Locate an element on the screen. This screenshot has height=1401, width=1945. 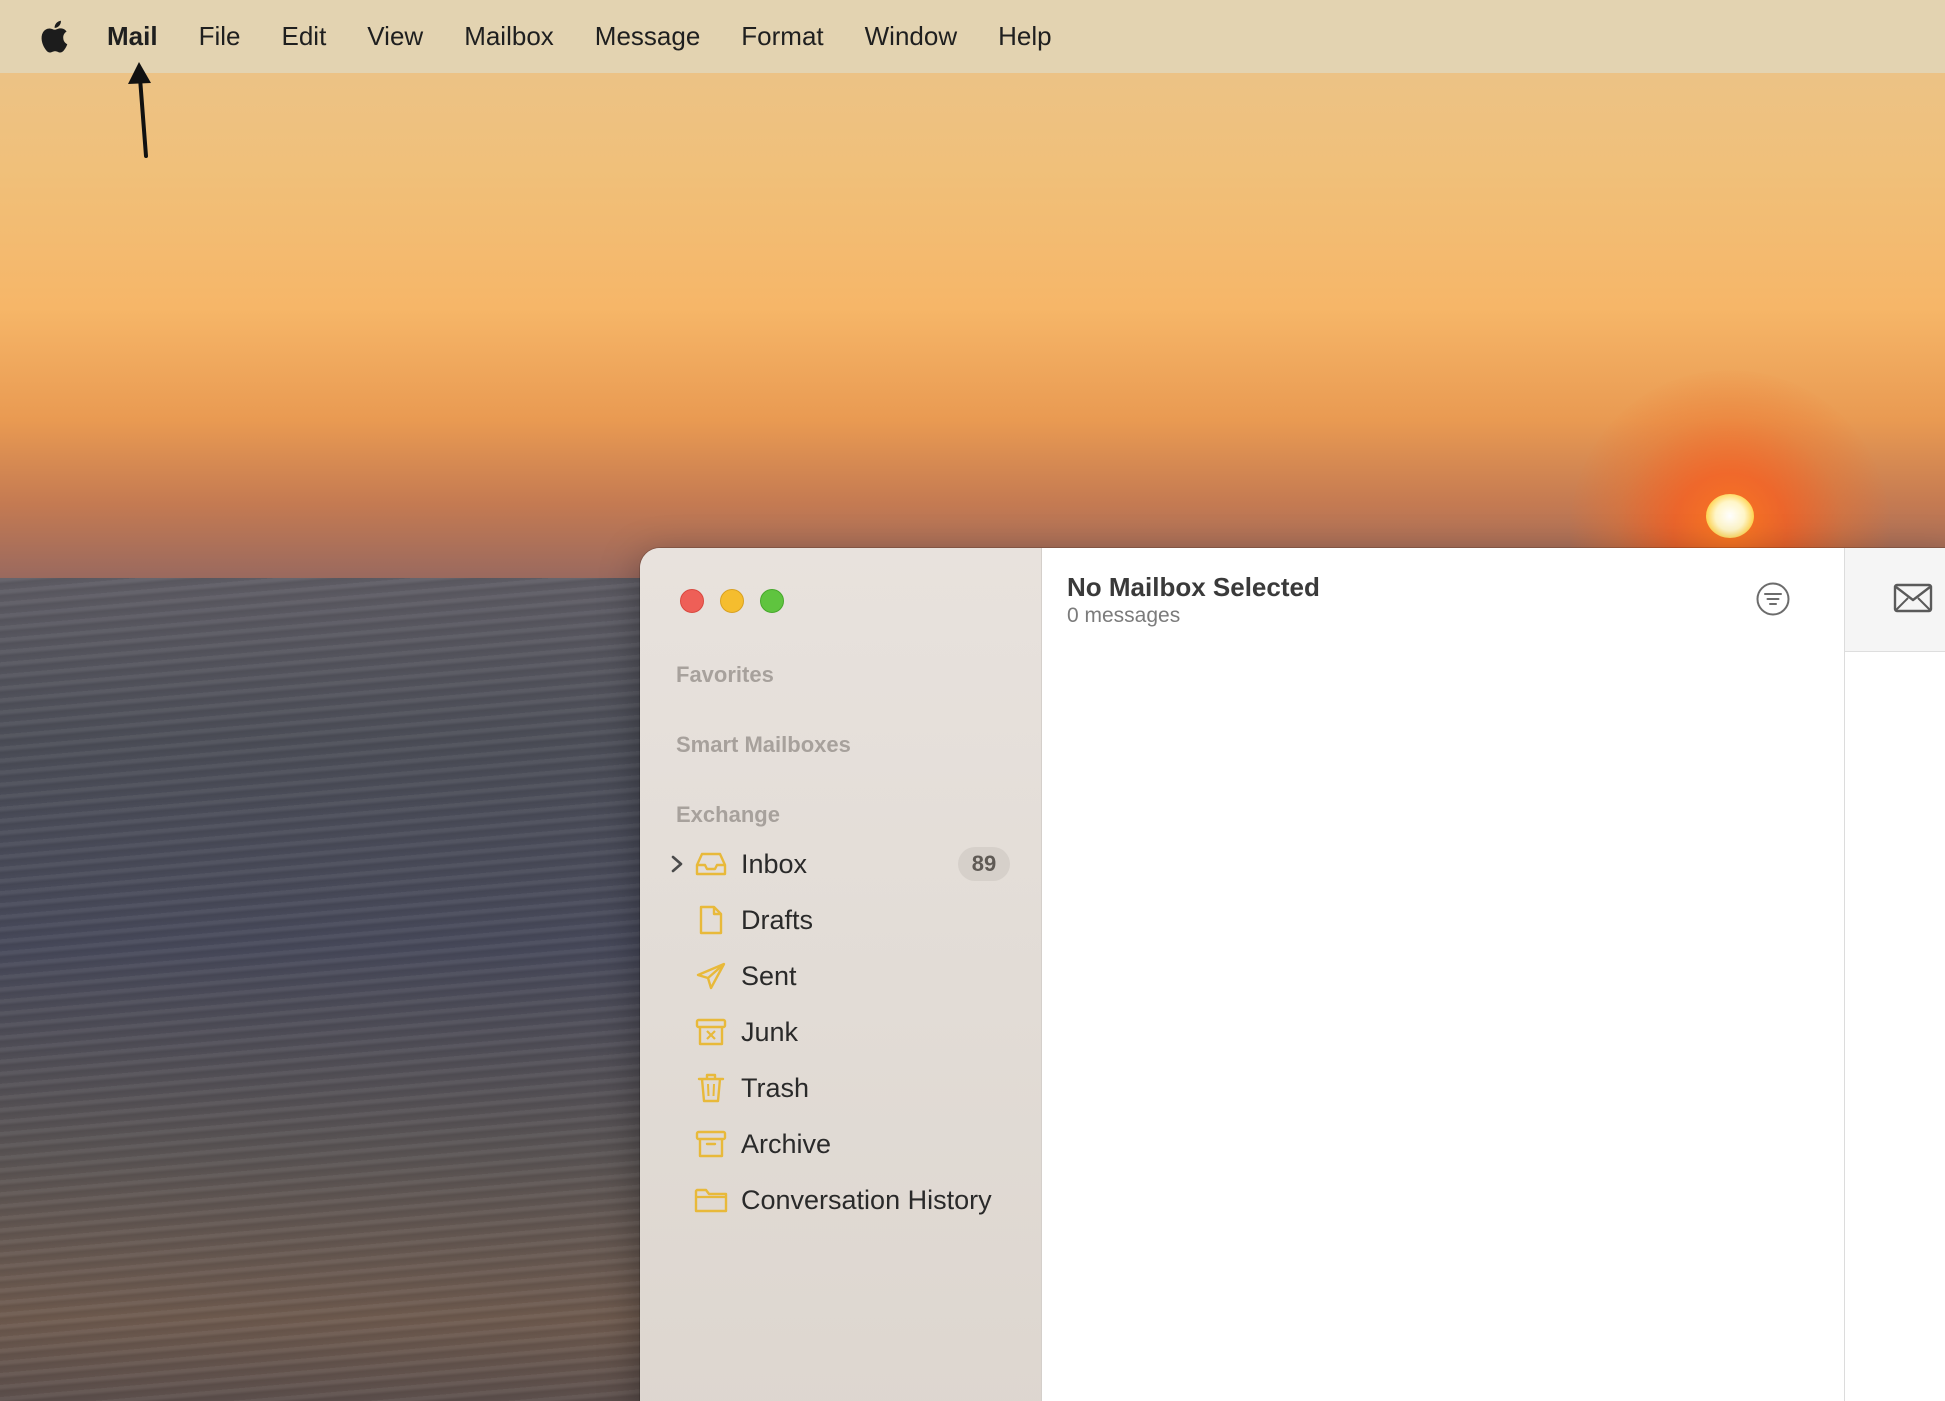
apple-logo-icon is located at coordinates (54, 37).